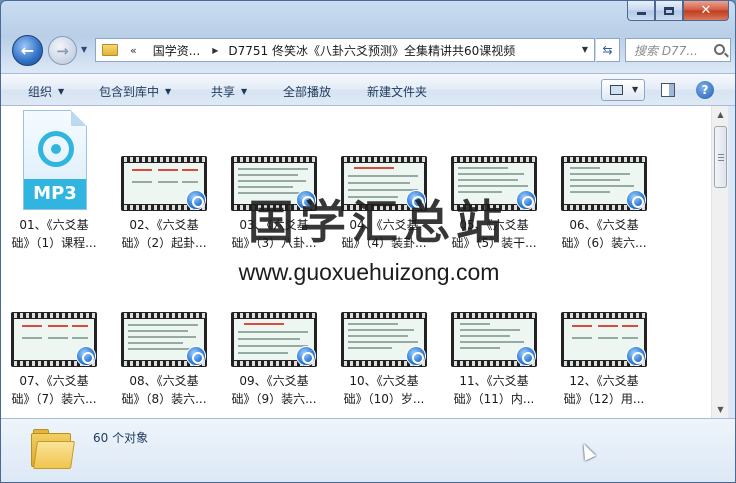 The image size is (736, 483). What do you see at coordinates (133, 50) in the screenshot?
I see `breadcrumb-overflow: «` at bounding box center [133, 50].